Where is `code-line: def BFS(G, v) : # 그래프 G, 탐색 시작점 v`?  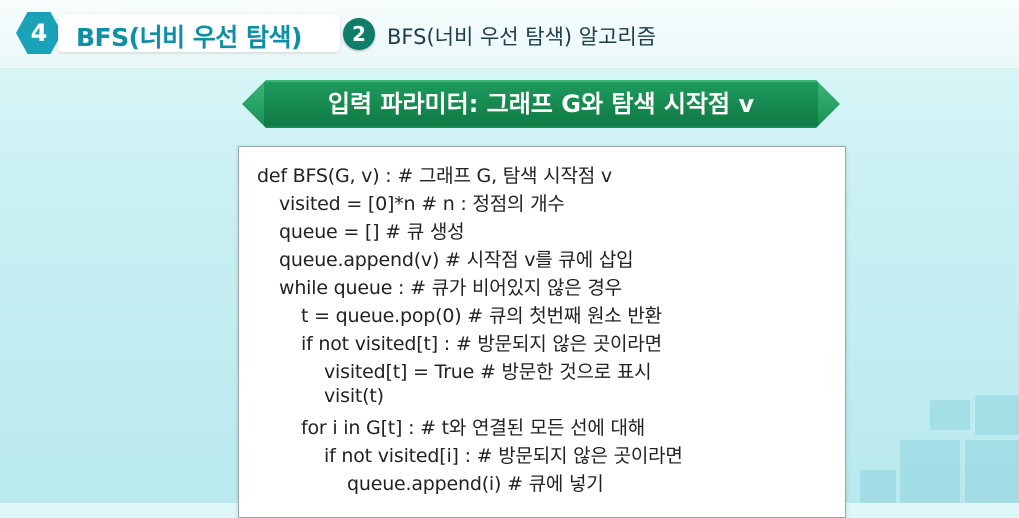 code-line: def BFS(G, v) : # 그래프 G, 탐색 시작점 v is located at coordinates (434, 176).